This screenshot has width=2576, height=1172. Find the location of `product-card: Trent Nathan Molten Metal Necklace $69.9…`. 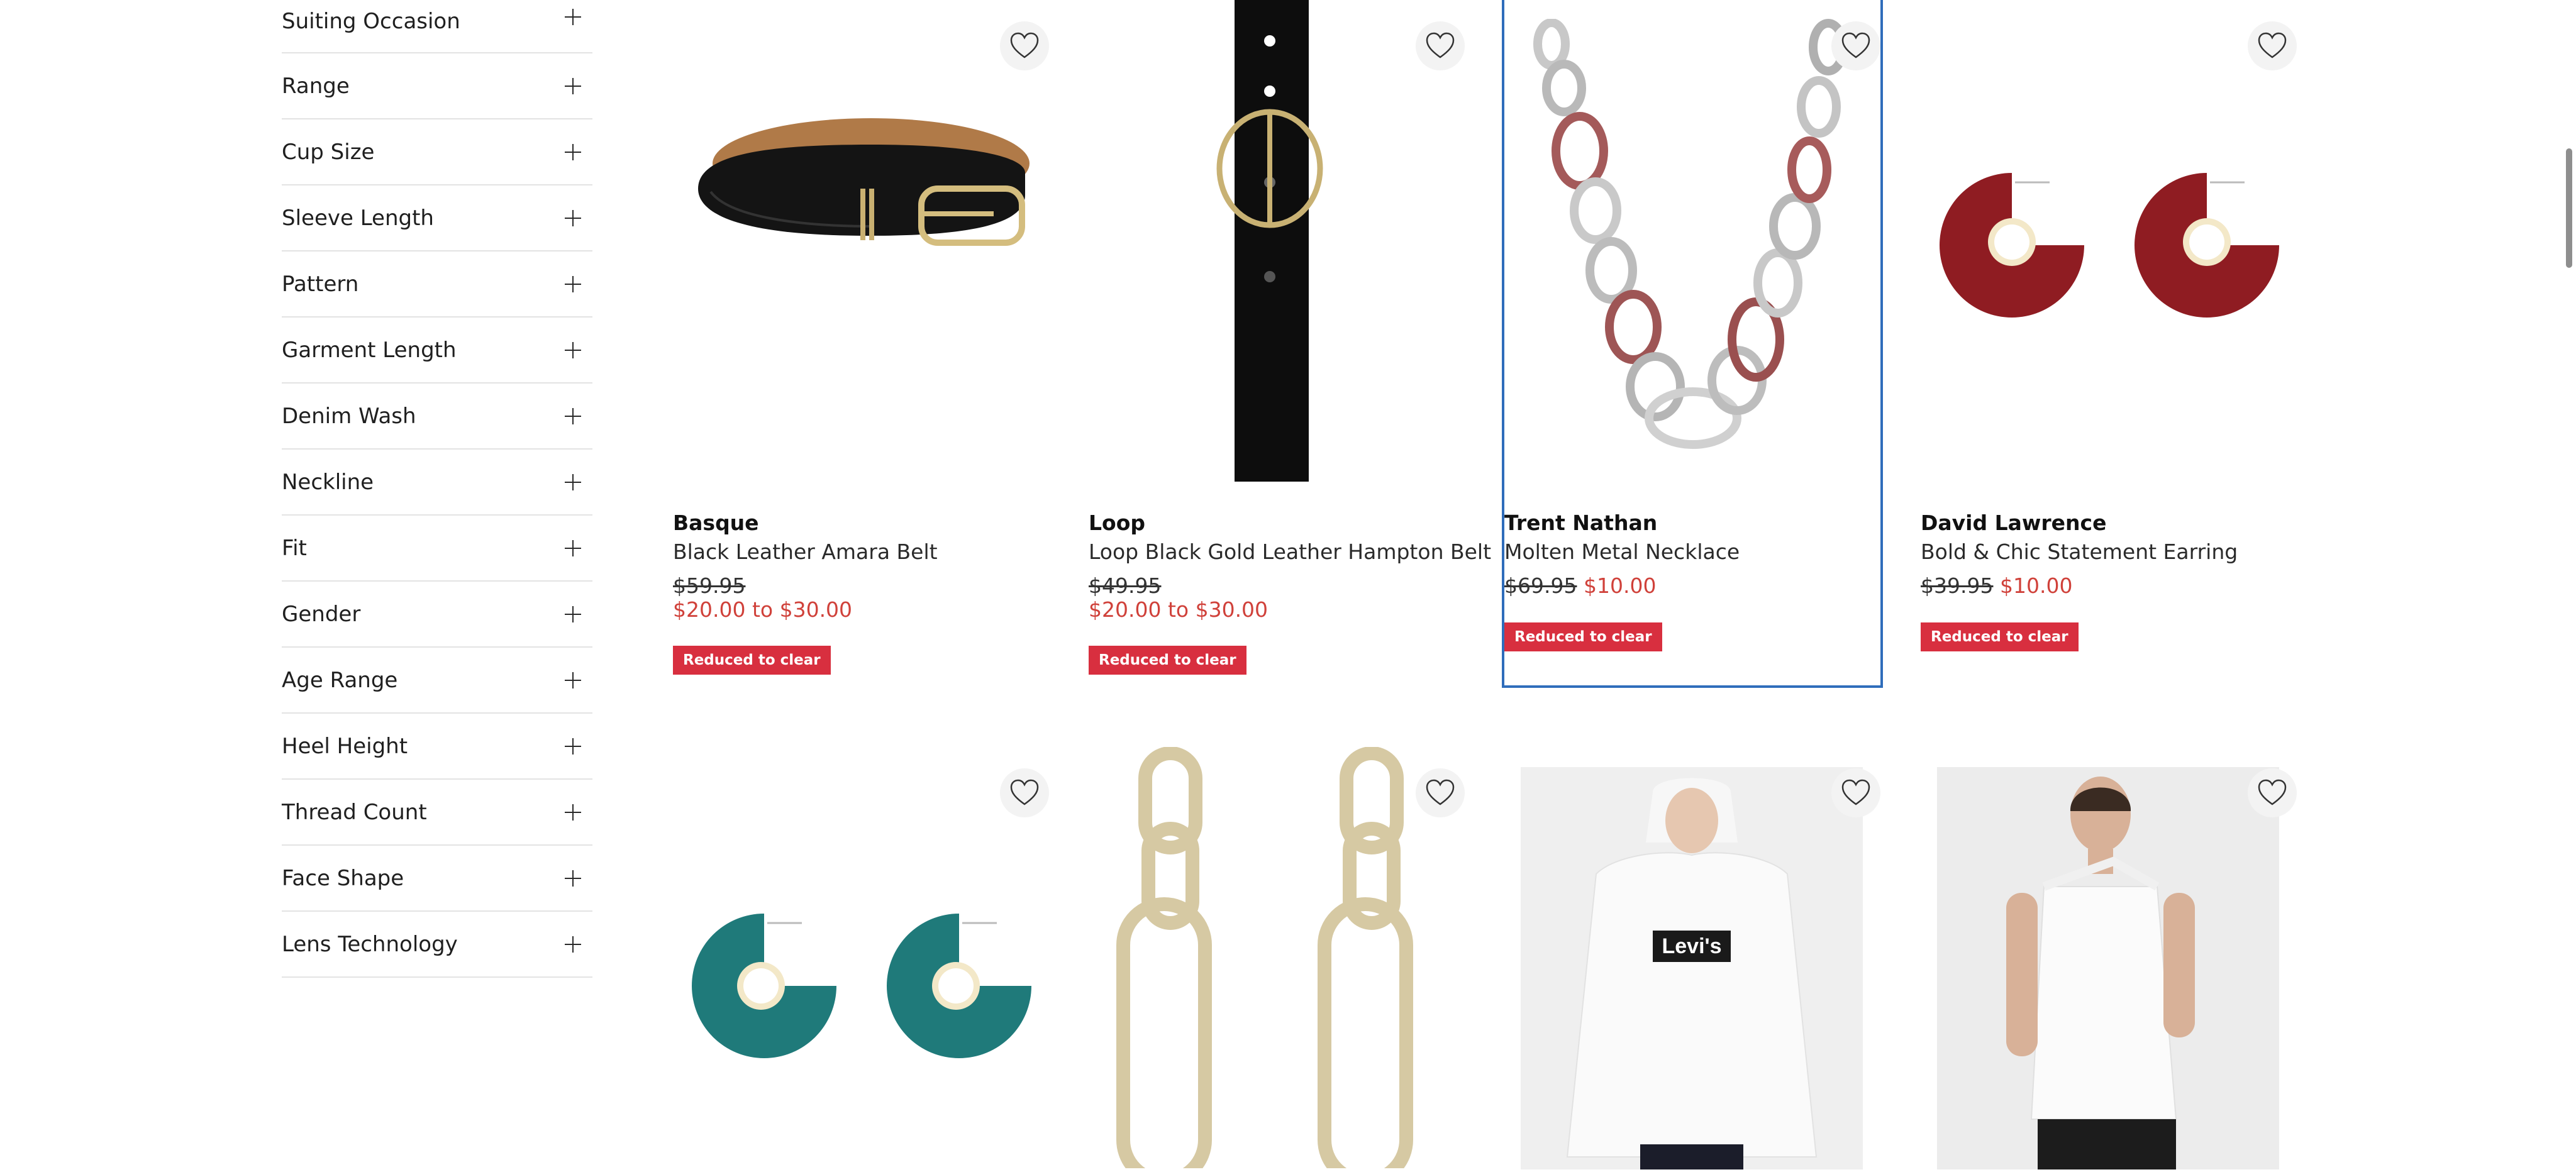

product-card: Trent Nathan Molten Metal Necklace $69.9… is located at coordinates (1692, 344).